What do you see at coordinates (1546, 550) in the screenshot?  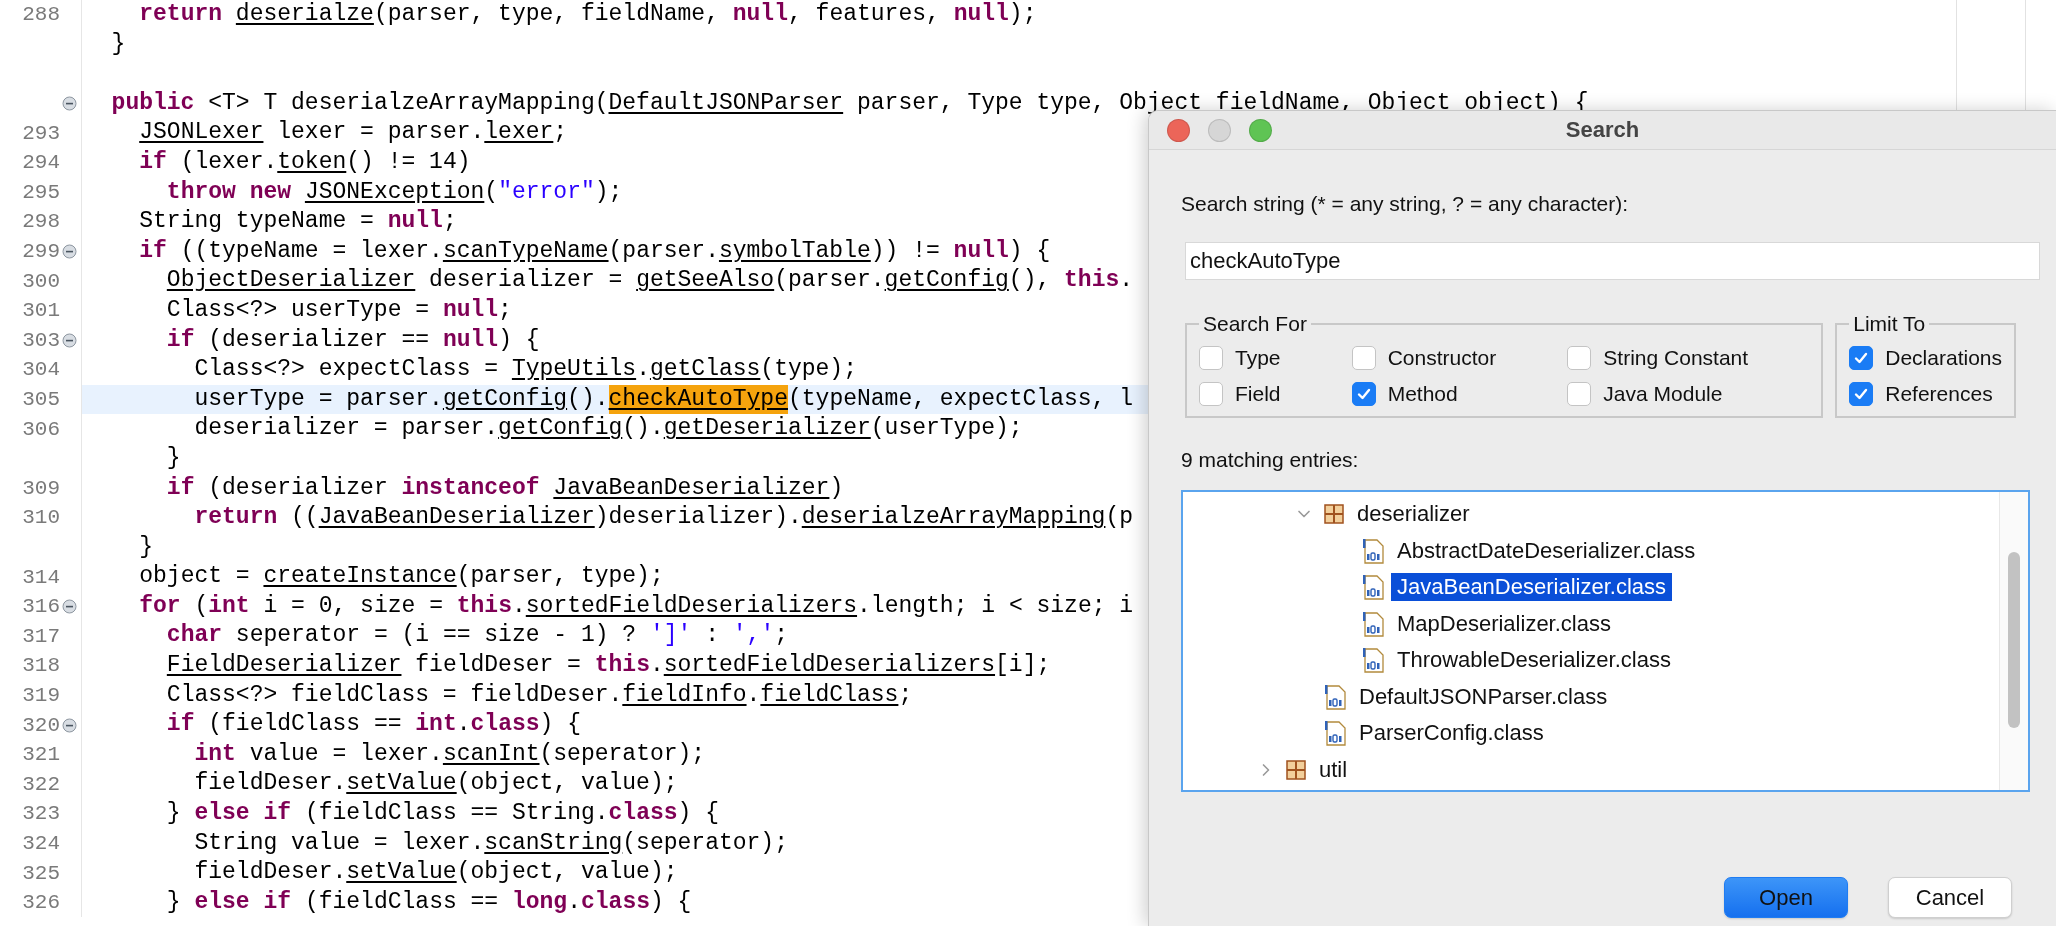 I see `tree-item: AbstractDateDeserializer.class` at bounding box center [1546, 550].